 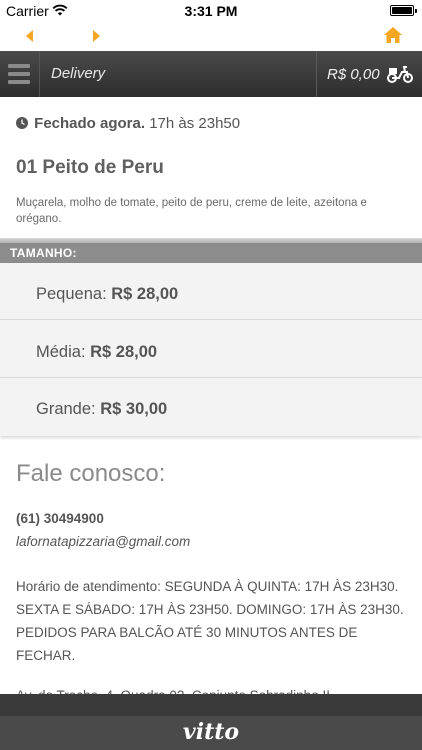 I want to click on size-label: Grande:, so click(x=66, y=409).